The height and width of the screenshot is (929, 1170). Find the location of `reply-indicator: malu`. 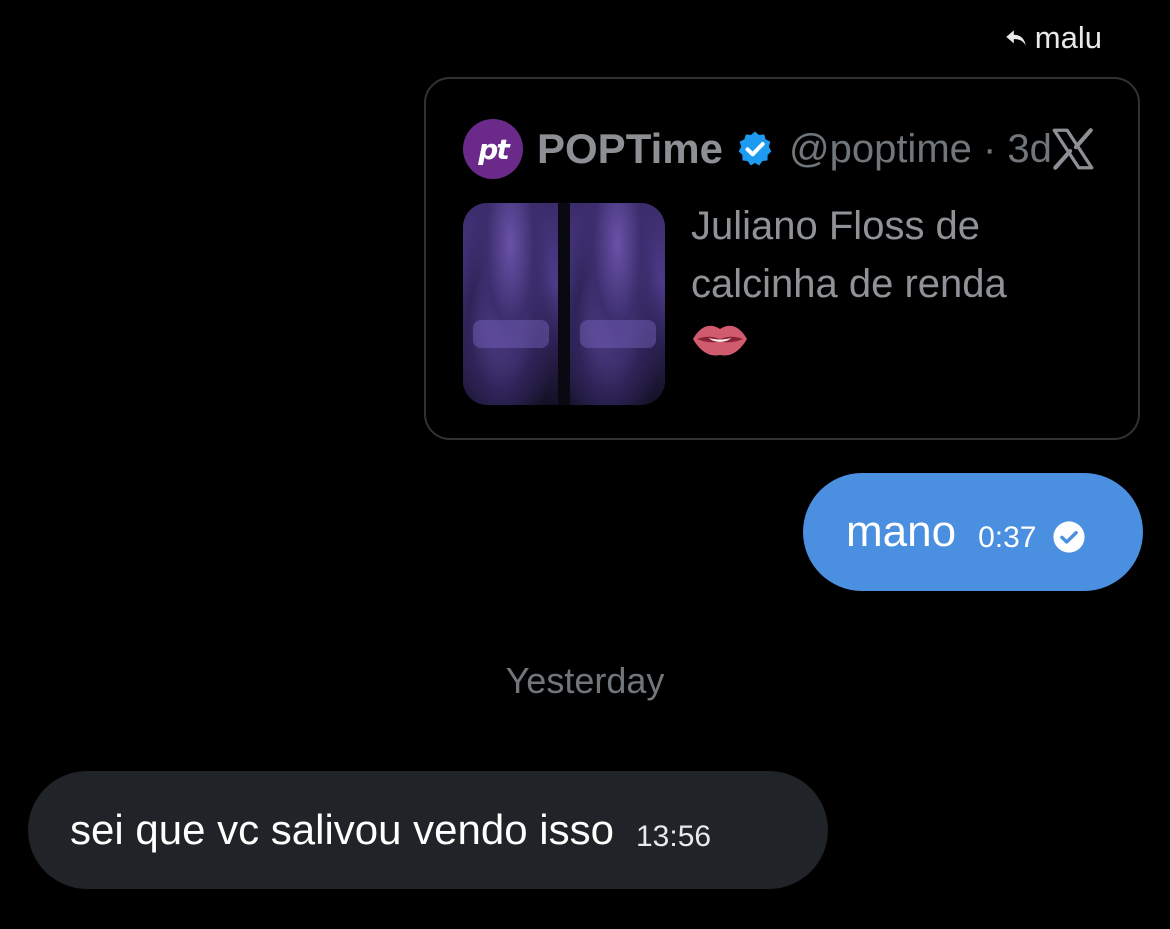

reply-indicator: malu is located at coordinates (1052, 38).